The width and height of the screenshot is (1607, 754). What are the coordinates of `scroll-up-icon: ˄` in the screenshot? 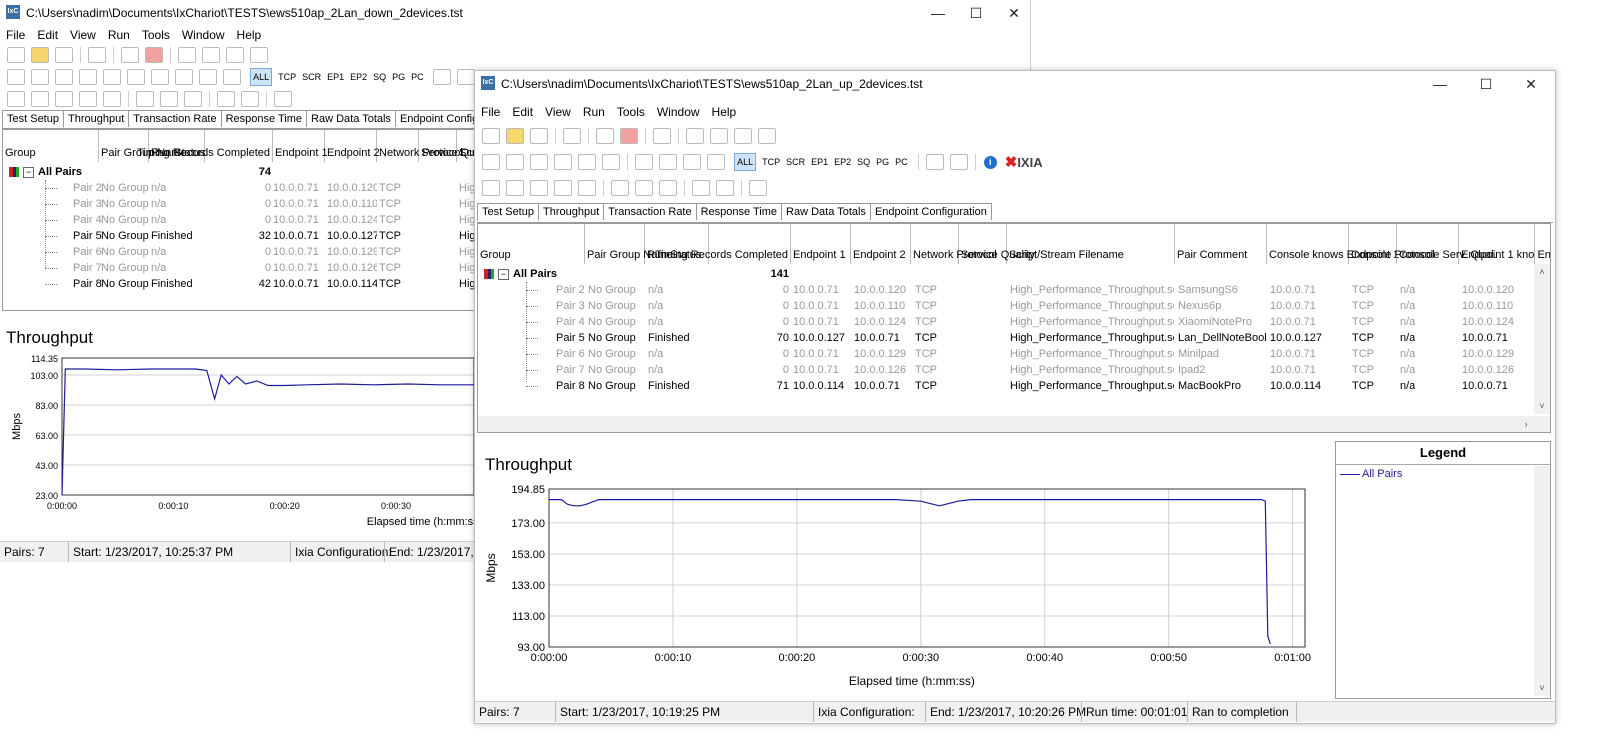 It's located at (1542, 272).